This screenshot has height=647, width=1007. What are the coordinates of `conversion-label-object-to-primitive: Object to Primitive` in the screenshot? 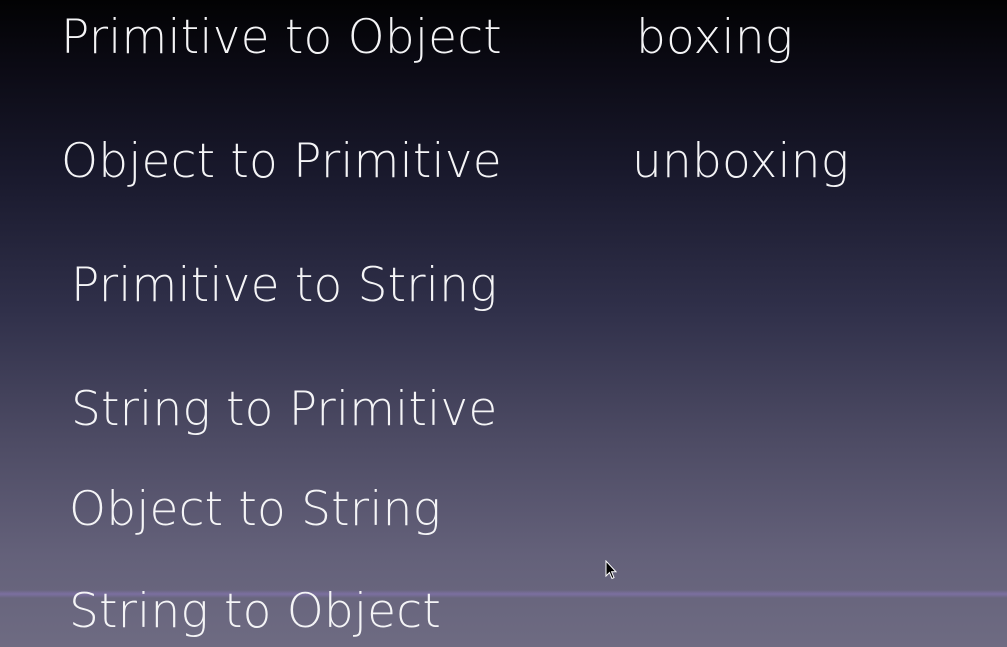 It's located at (281, 161).